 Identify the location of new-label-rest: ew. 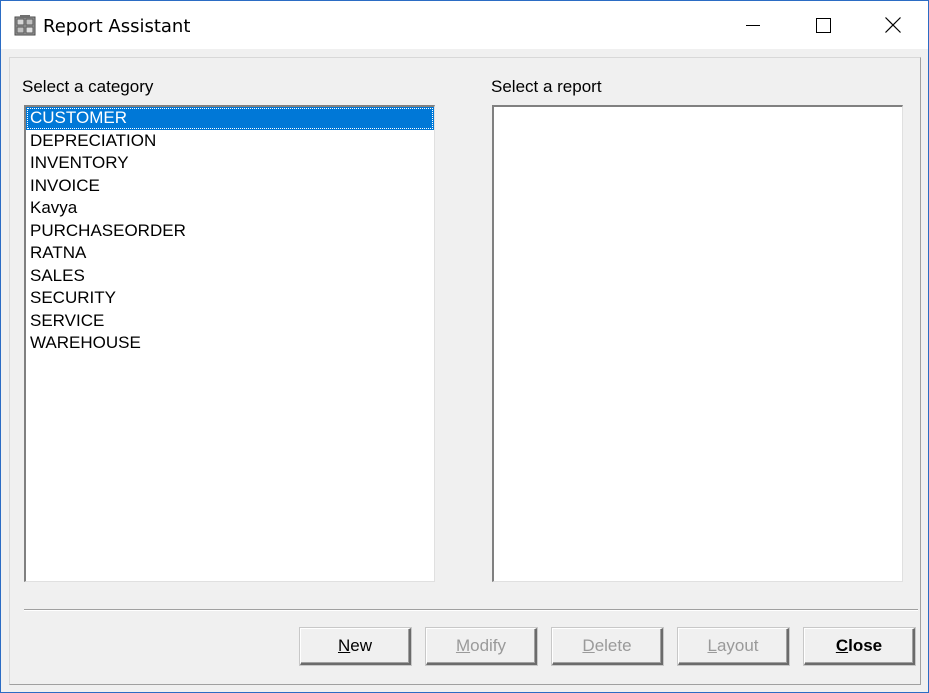
(361, 645).